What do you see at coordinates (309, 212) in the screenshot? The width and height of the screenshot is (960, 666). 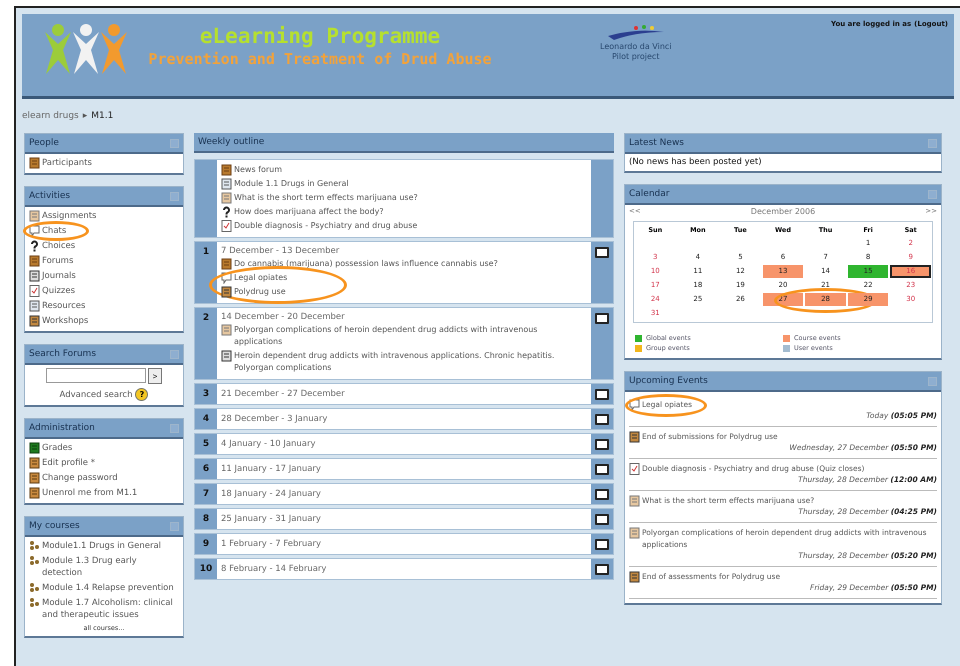 I see `activity-link: How does marijuana affect the body?` at bounding box center [309, 212].